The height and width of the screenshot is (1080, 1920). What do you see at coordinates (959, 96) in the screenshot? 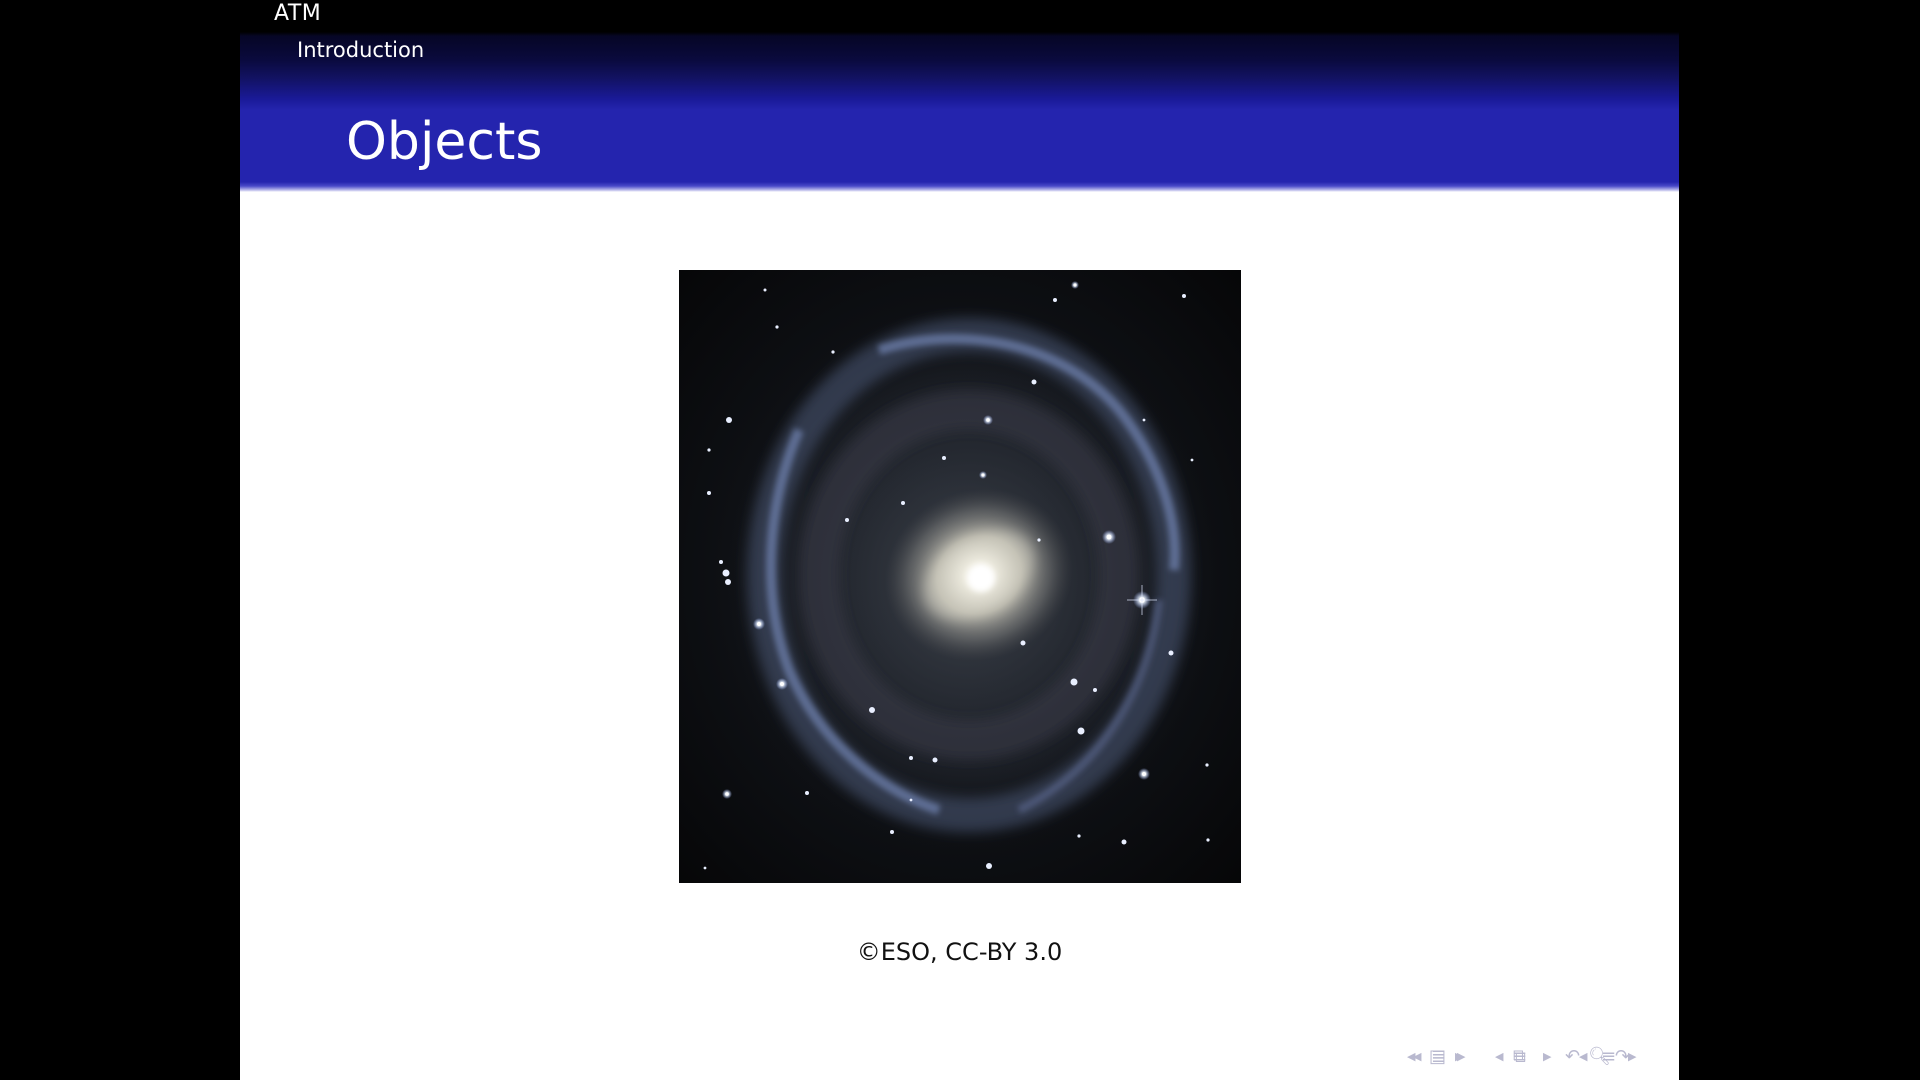
I see `headline-bar: ATM Introduction Objects` at bounding box center [959, 96].